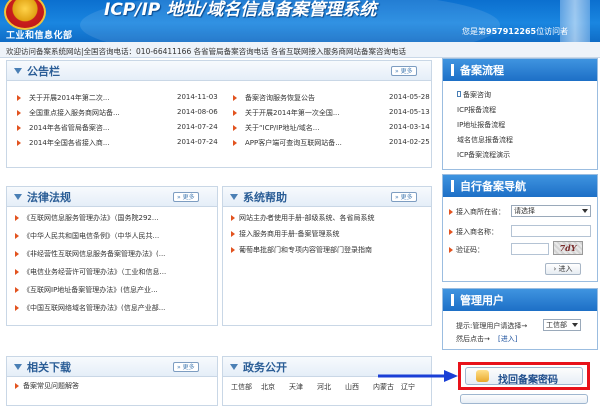  What do you see at coordinates (197, 97) in the screenshot?
I see `announcement-date: 2014-11-03` at bounding box center [197, 97].